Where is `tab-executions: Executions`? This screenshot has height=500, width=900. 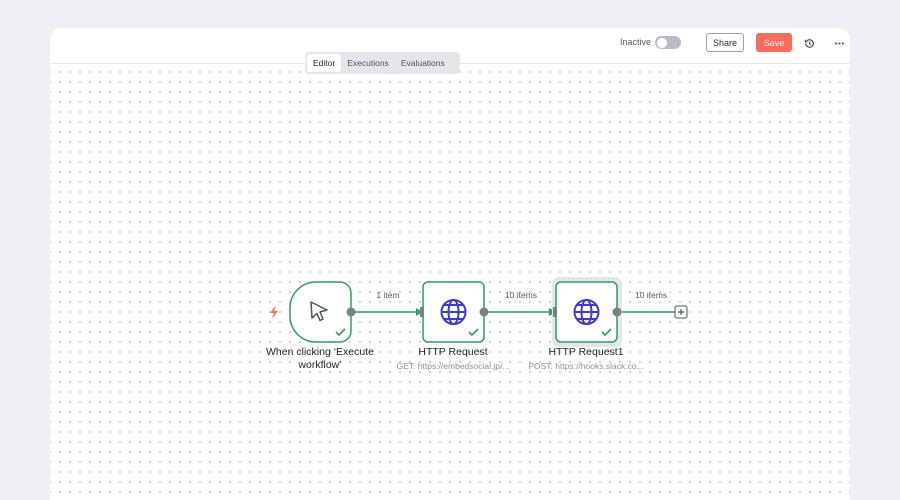 tab-executions: Executions is located at coordinates (368, 63).